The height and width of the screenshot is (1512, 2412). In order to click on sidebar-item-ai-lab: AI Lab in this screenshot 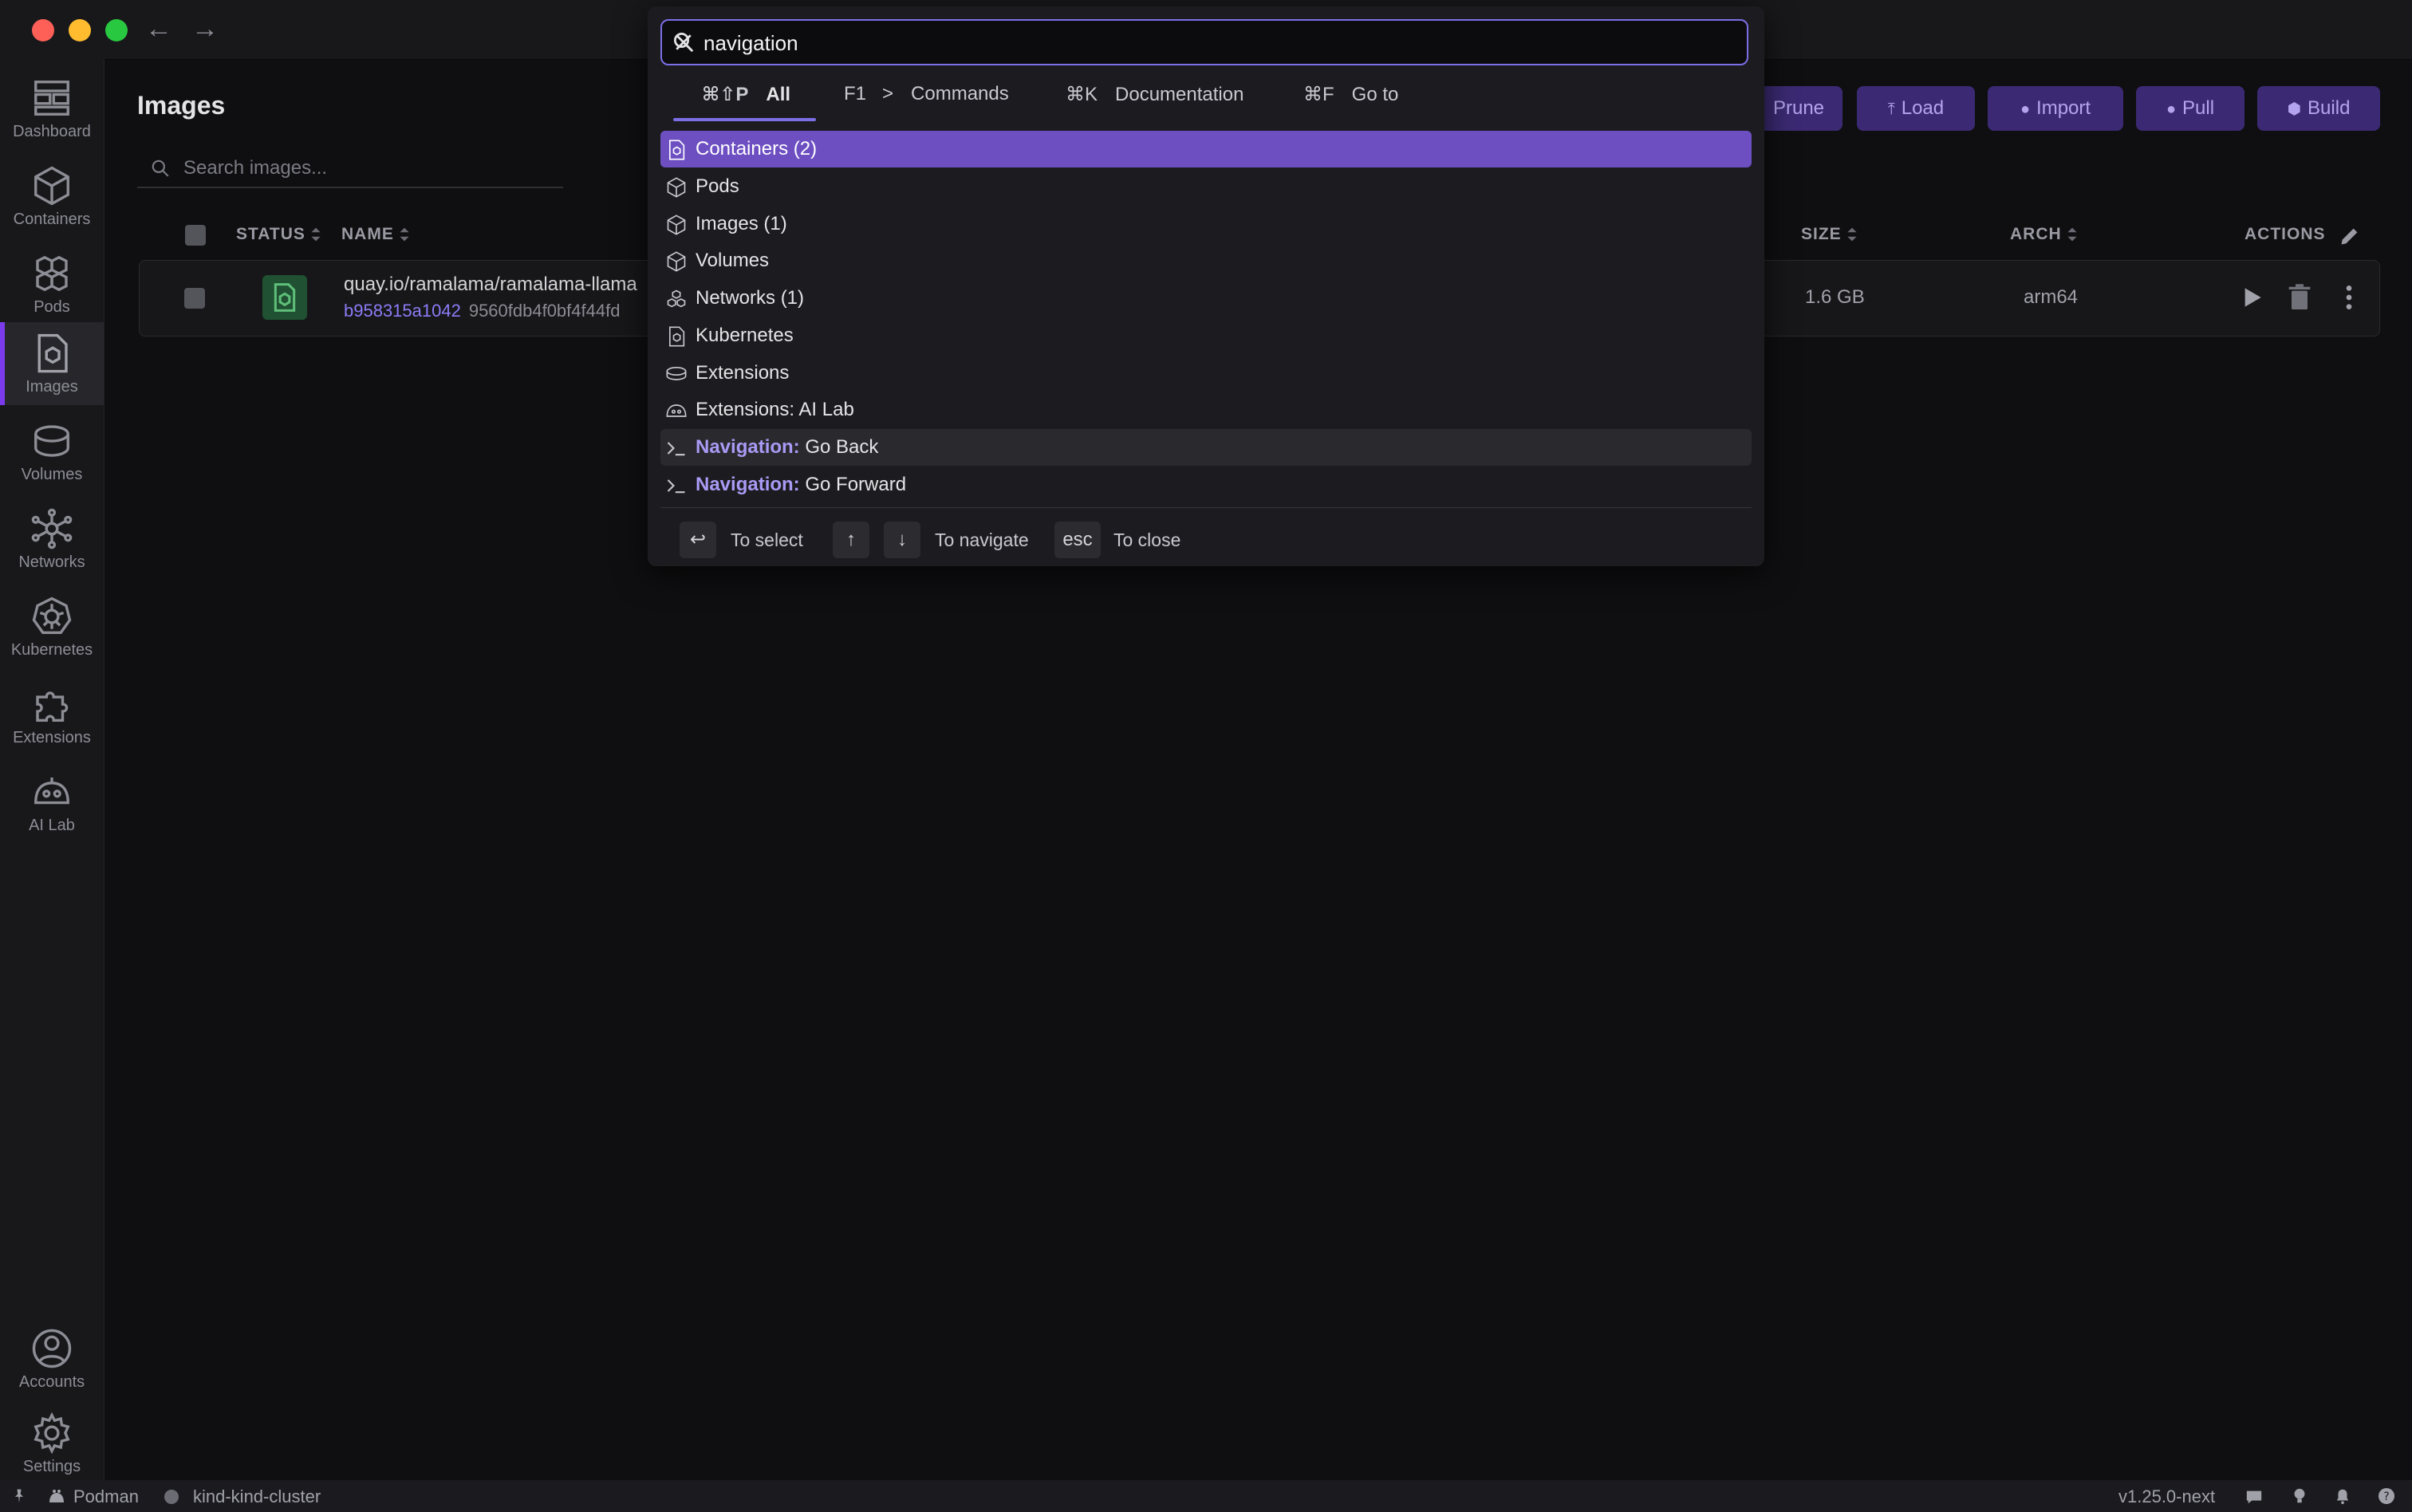, I will do `click(52, 803)`.